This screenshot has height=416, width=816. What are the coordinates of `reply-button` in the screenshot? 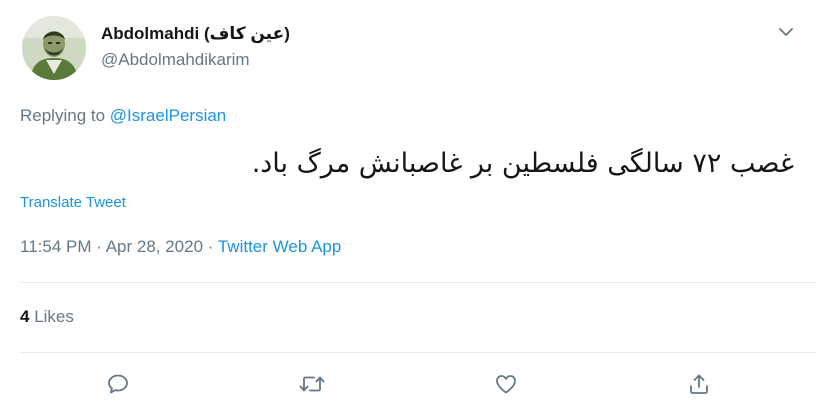 It's located at (118, 384).